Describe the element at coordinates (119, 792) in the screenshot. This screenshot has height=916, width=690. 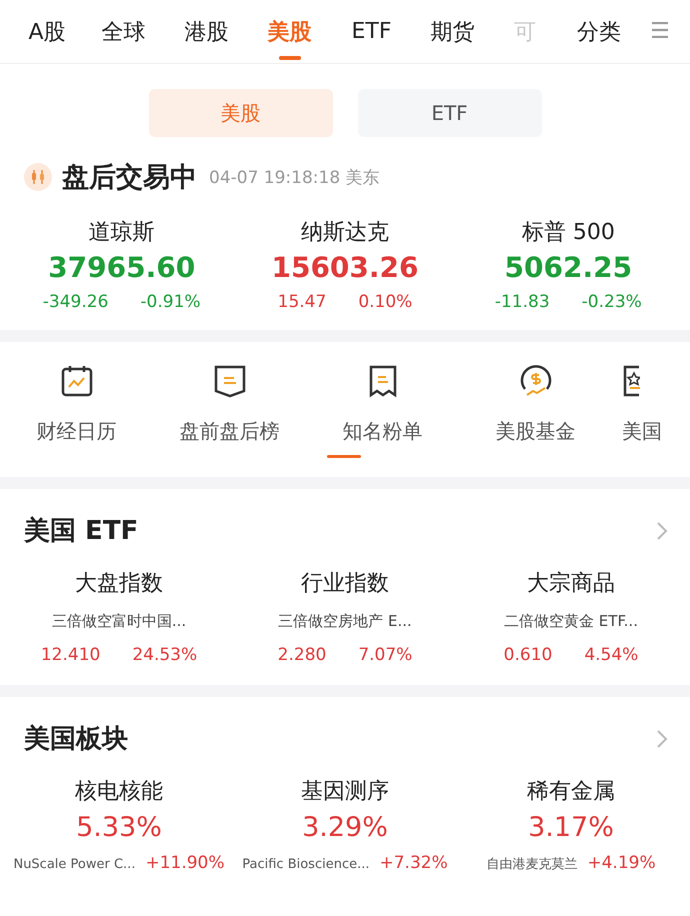
I see `sector-name: 核电核能` at that location.